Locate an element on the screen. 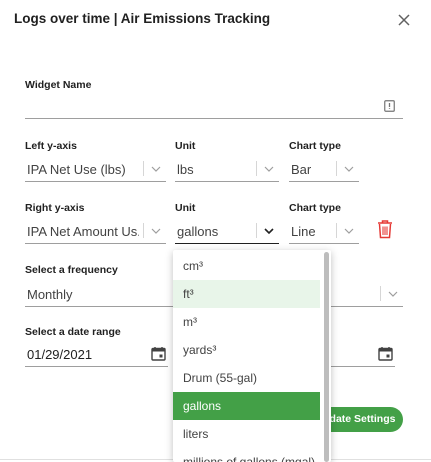 Image resolution: width=431 pixels, height=462 pixels. unit-option-liters: liters is located at coordinates (246, 434).